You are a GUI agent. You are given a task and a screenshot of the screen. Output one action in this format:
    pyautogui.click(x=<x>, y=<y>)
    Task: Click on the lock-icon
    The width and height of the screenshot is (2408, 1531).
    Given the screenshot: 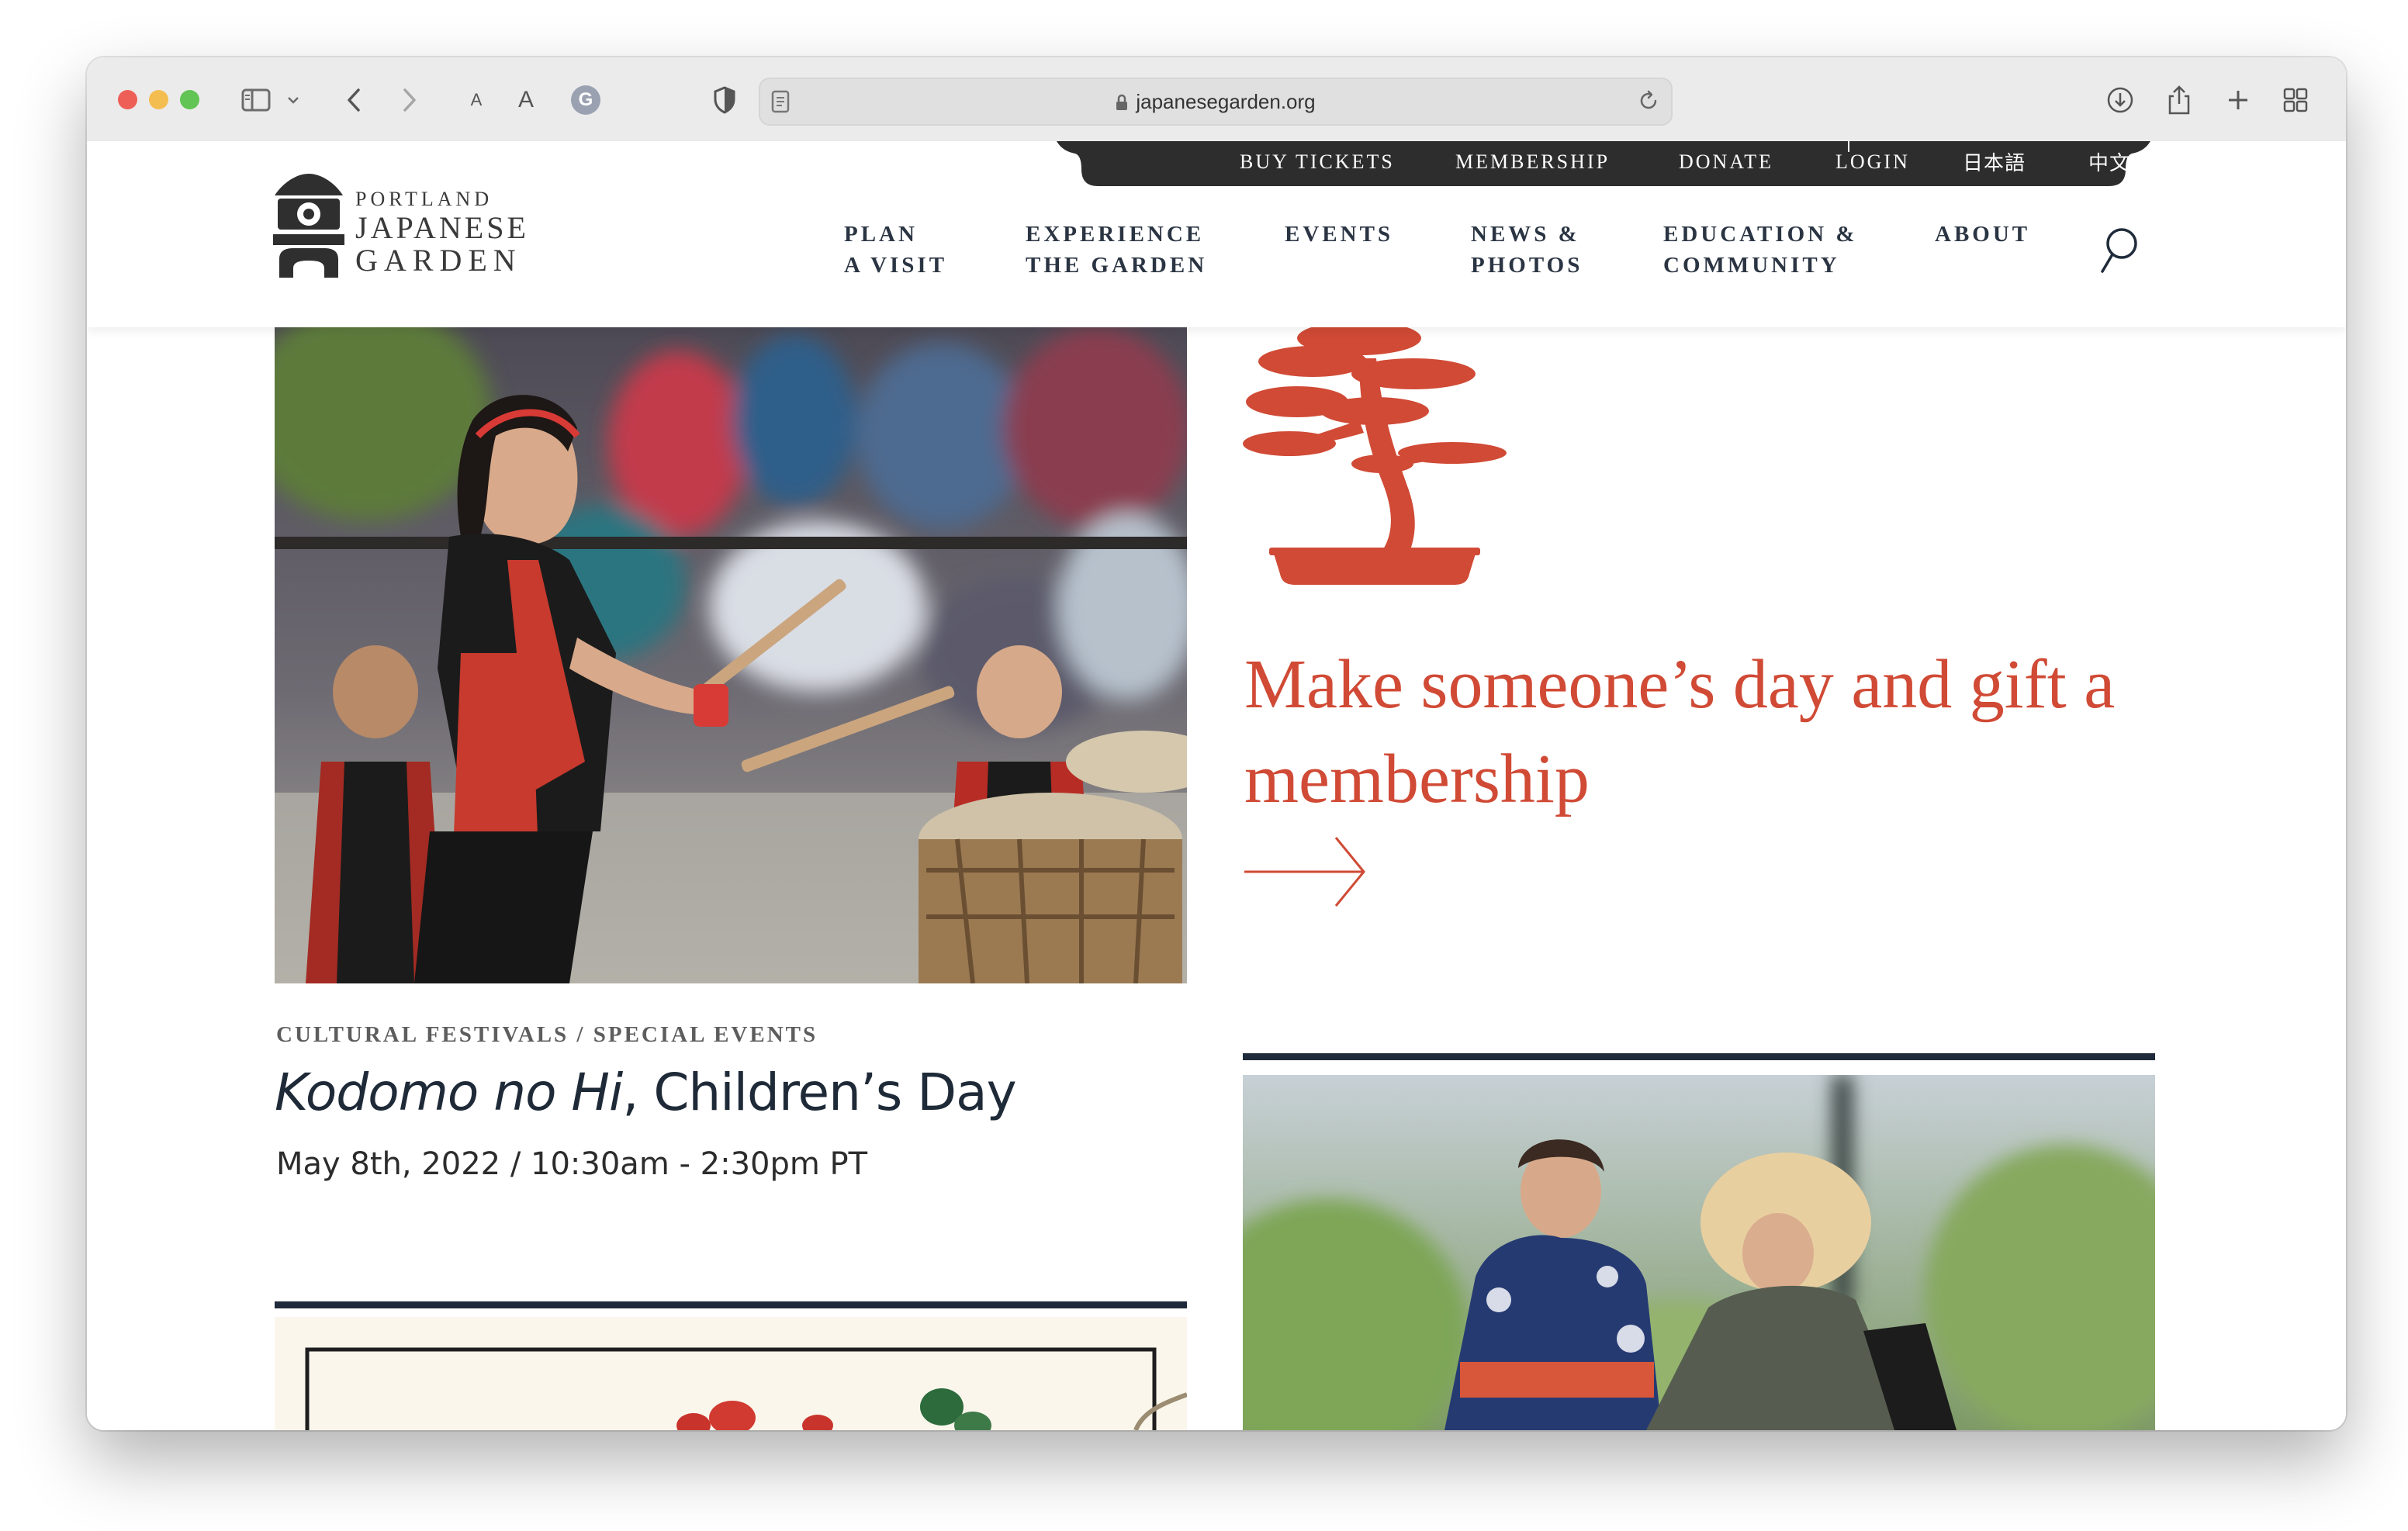 What is the action you would take?
    pyautogui.click(x=1122, y=104)
    